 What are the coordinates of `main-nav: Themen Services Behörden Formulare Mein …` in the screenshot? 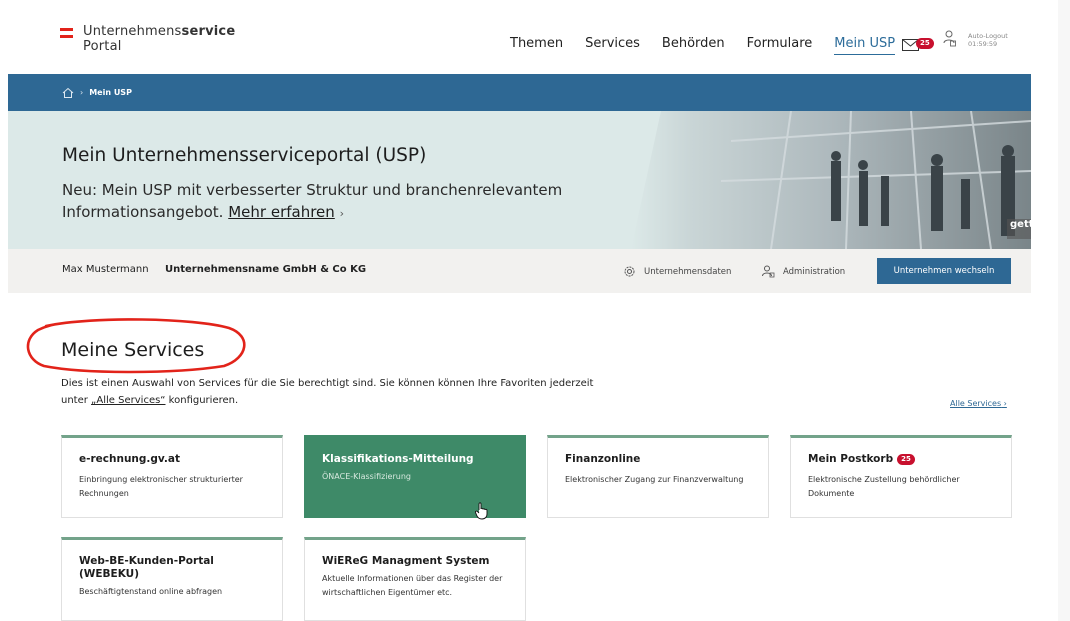 It's located at (713, 45).